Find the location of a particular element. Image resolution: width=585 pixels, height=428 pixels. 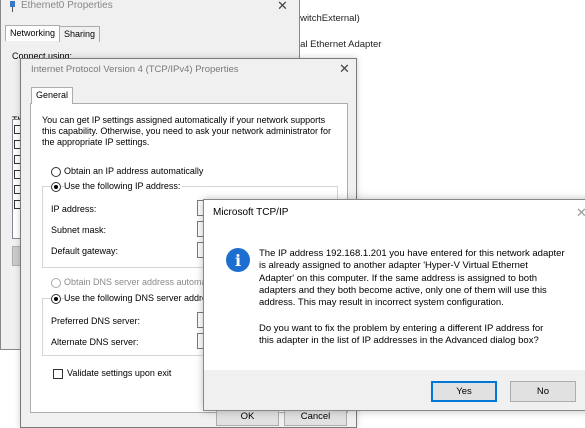

validate-checkbox is located at coordinates (58, 374).